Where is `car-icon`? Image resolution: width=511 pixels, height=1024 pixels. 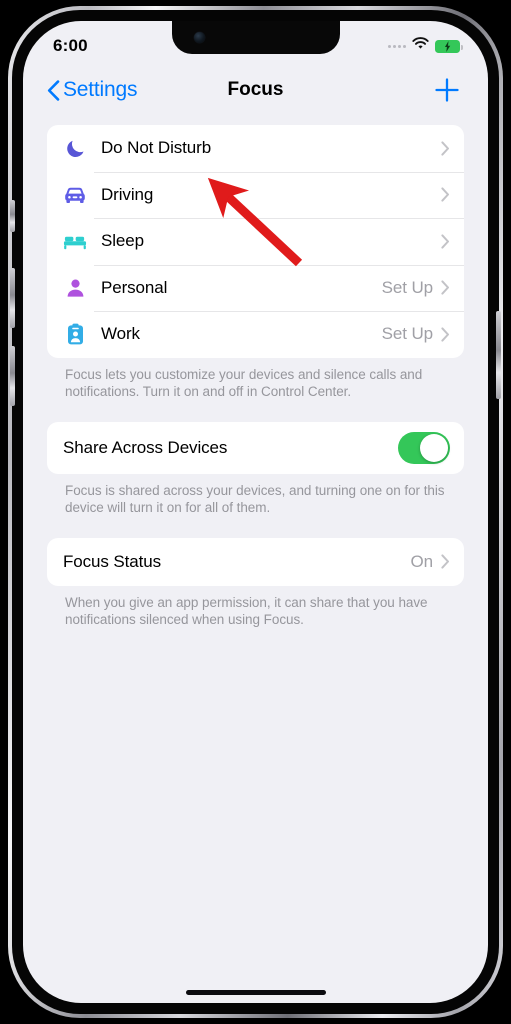
car-icon is located at coordinates (75, 195).